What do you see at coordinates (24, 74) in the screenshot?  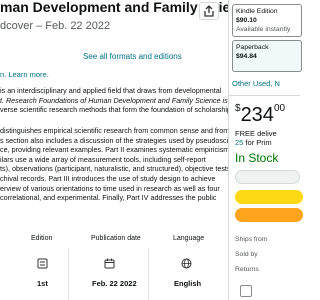 I see `learn-more-link: n. Learn more.` at bounding box center [24, 74].